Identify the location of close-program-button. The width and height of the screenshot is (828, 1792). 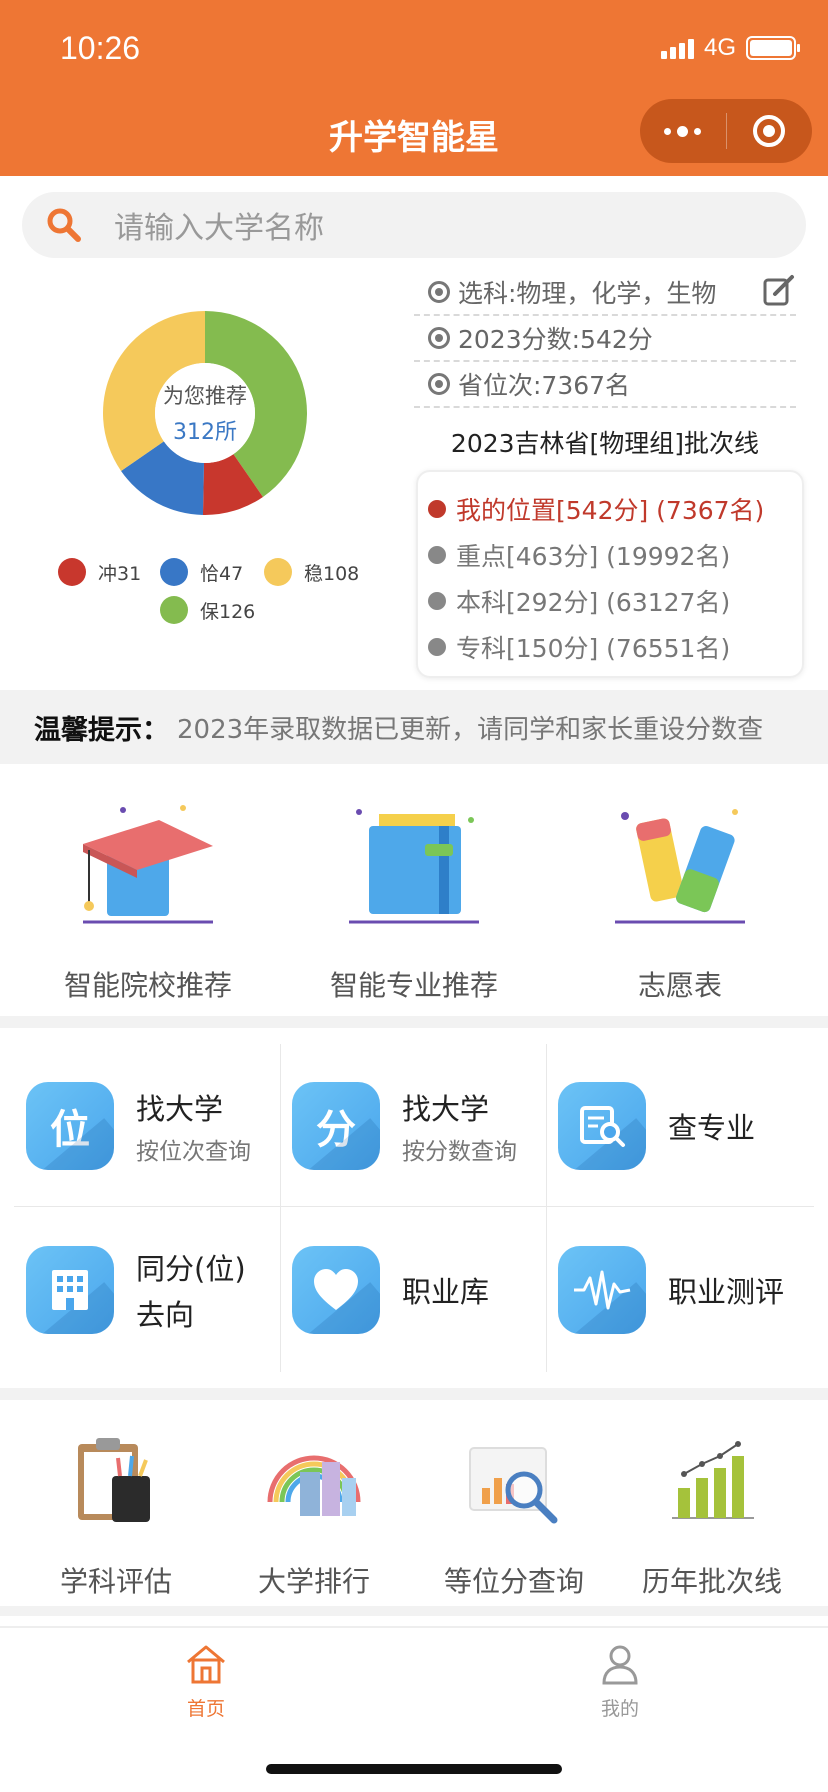
(770, 131).